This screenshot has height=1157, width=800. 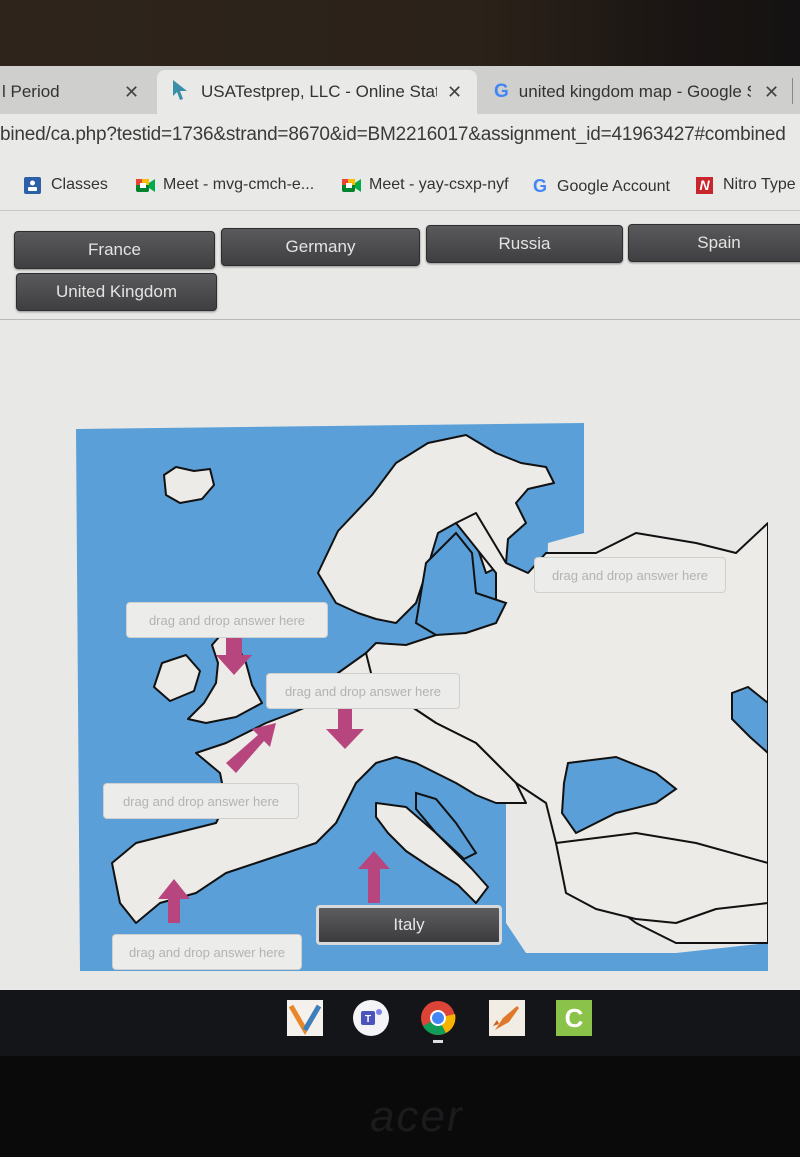 What do you see at coordinates (417, 1116) in the screenshot?
I see `acer-logo: acer` at bounding box center [417, 1116].